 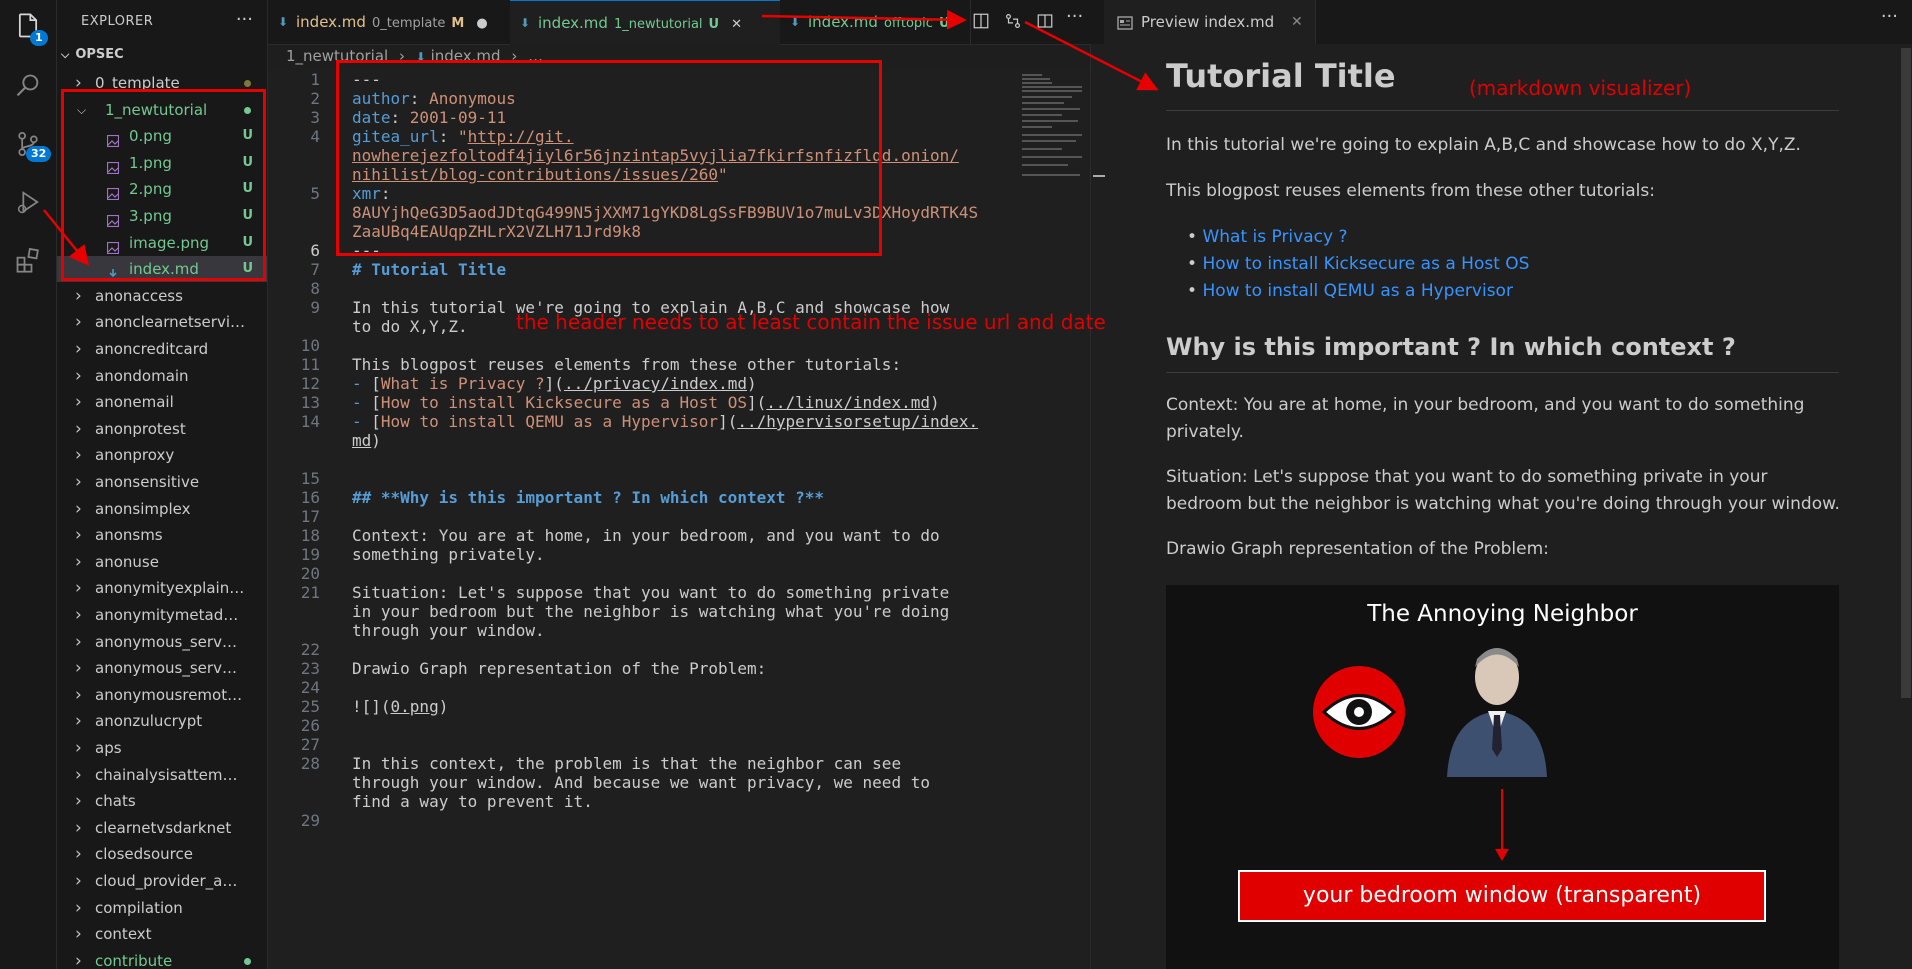 I want to click on tree-item: › aps, so click(x=162, y=748).